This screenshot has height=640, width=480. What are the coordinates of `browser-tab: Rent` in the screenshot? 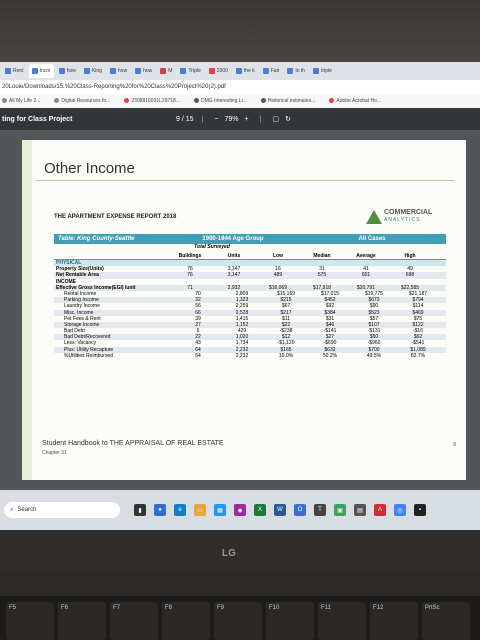 It's located at (14, 71).